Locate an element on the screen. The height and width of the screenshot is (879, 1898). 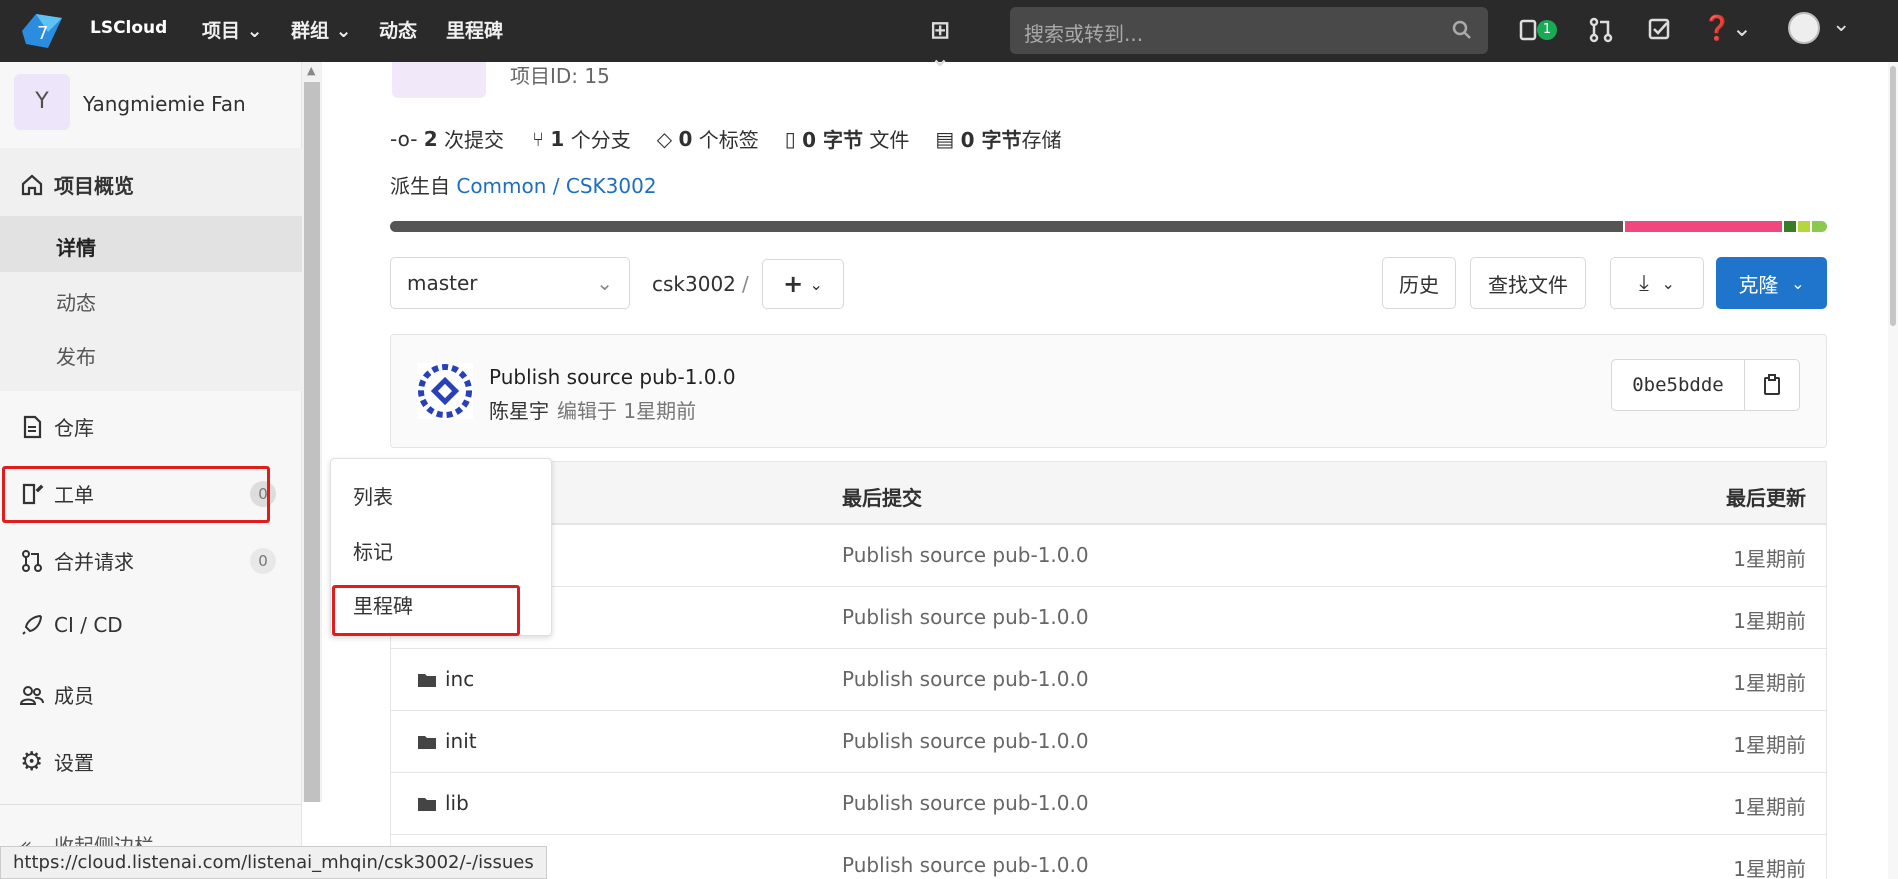
home-icon is located at coordinates (32, 184).